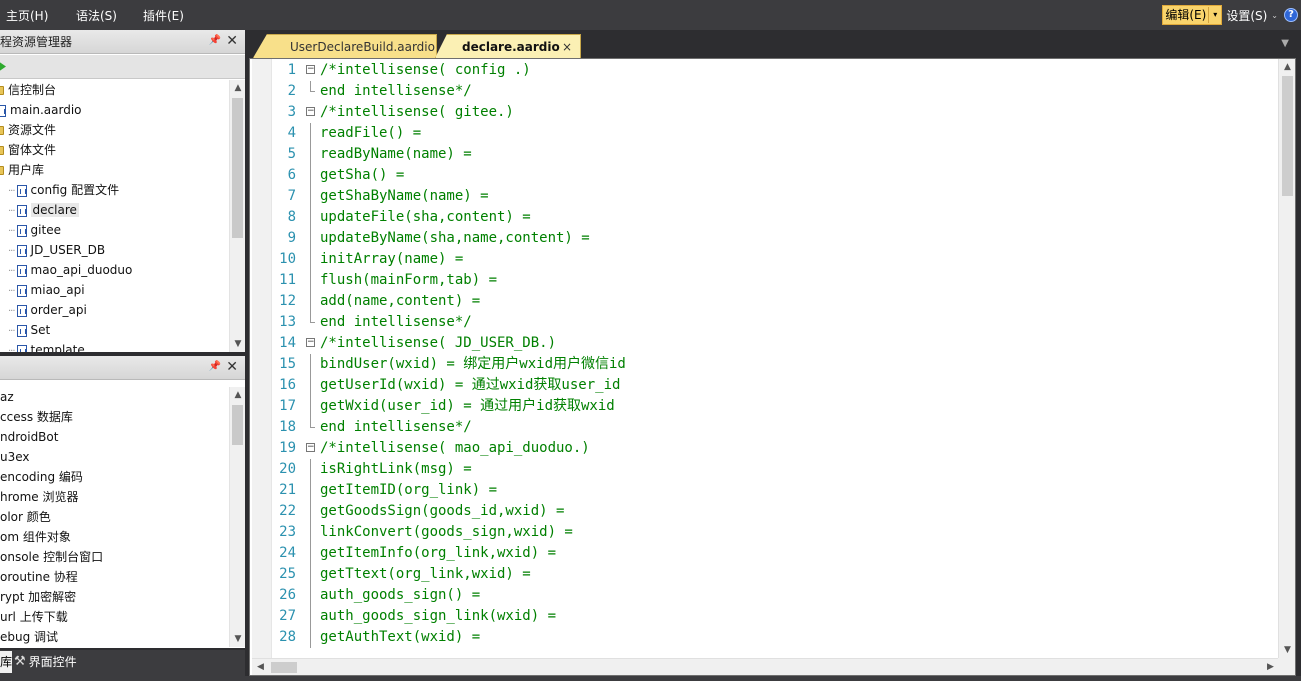  I want to click on library-item: onsole 控制台窗口, so click(114, 557).